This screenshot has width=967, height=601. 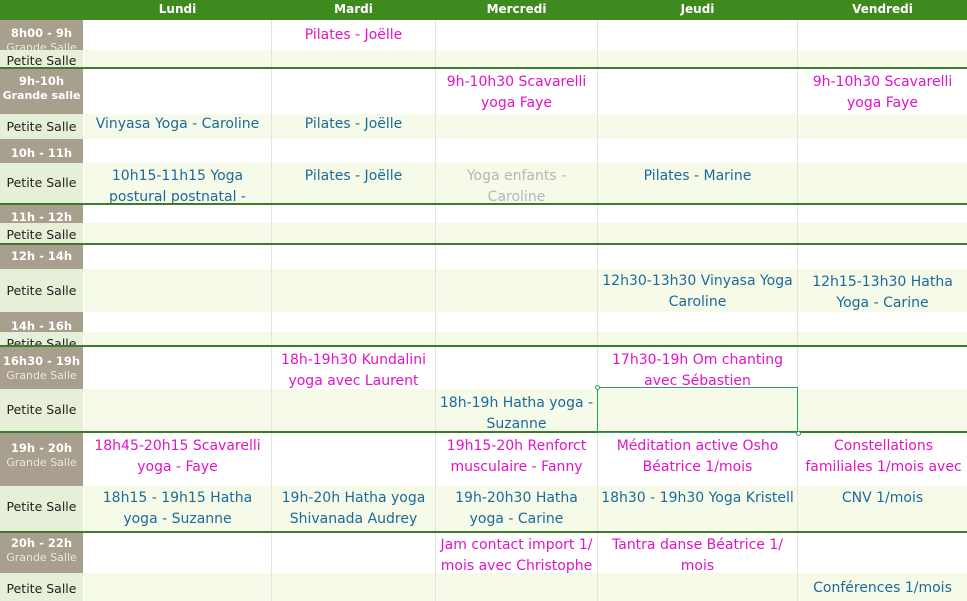 I want to click on event-cell: CNV 1/mois, so click(x=882, y=498).